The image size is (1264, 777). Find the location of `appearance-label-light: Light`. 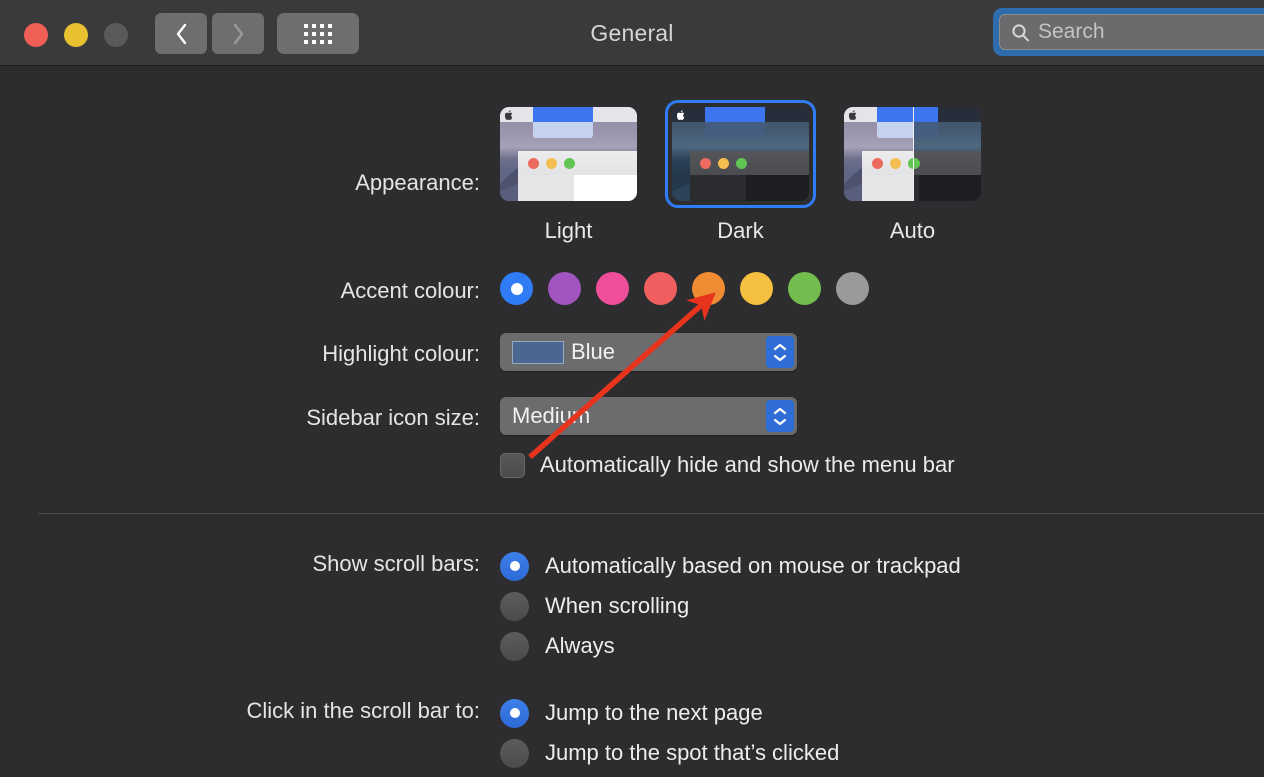

appearance-label-light: Light is located at coordinates (568, 230).